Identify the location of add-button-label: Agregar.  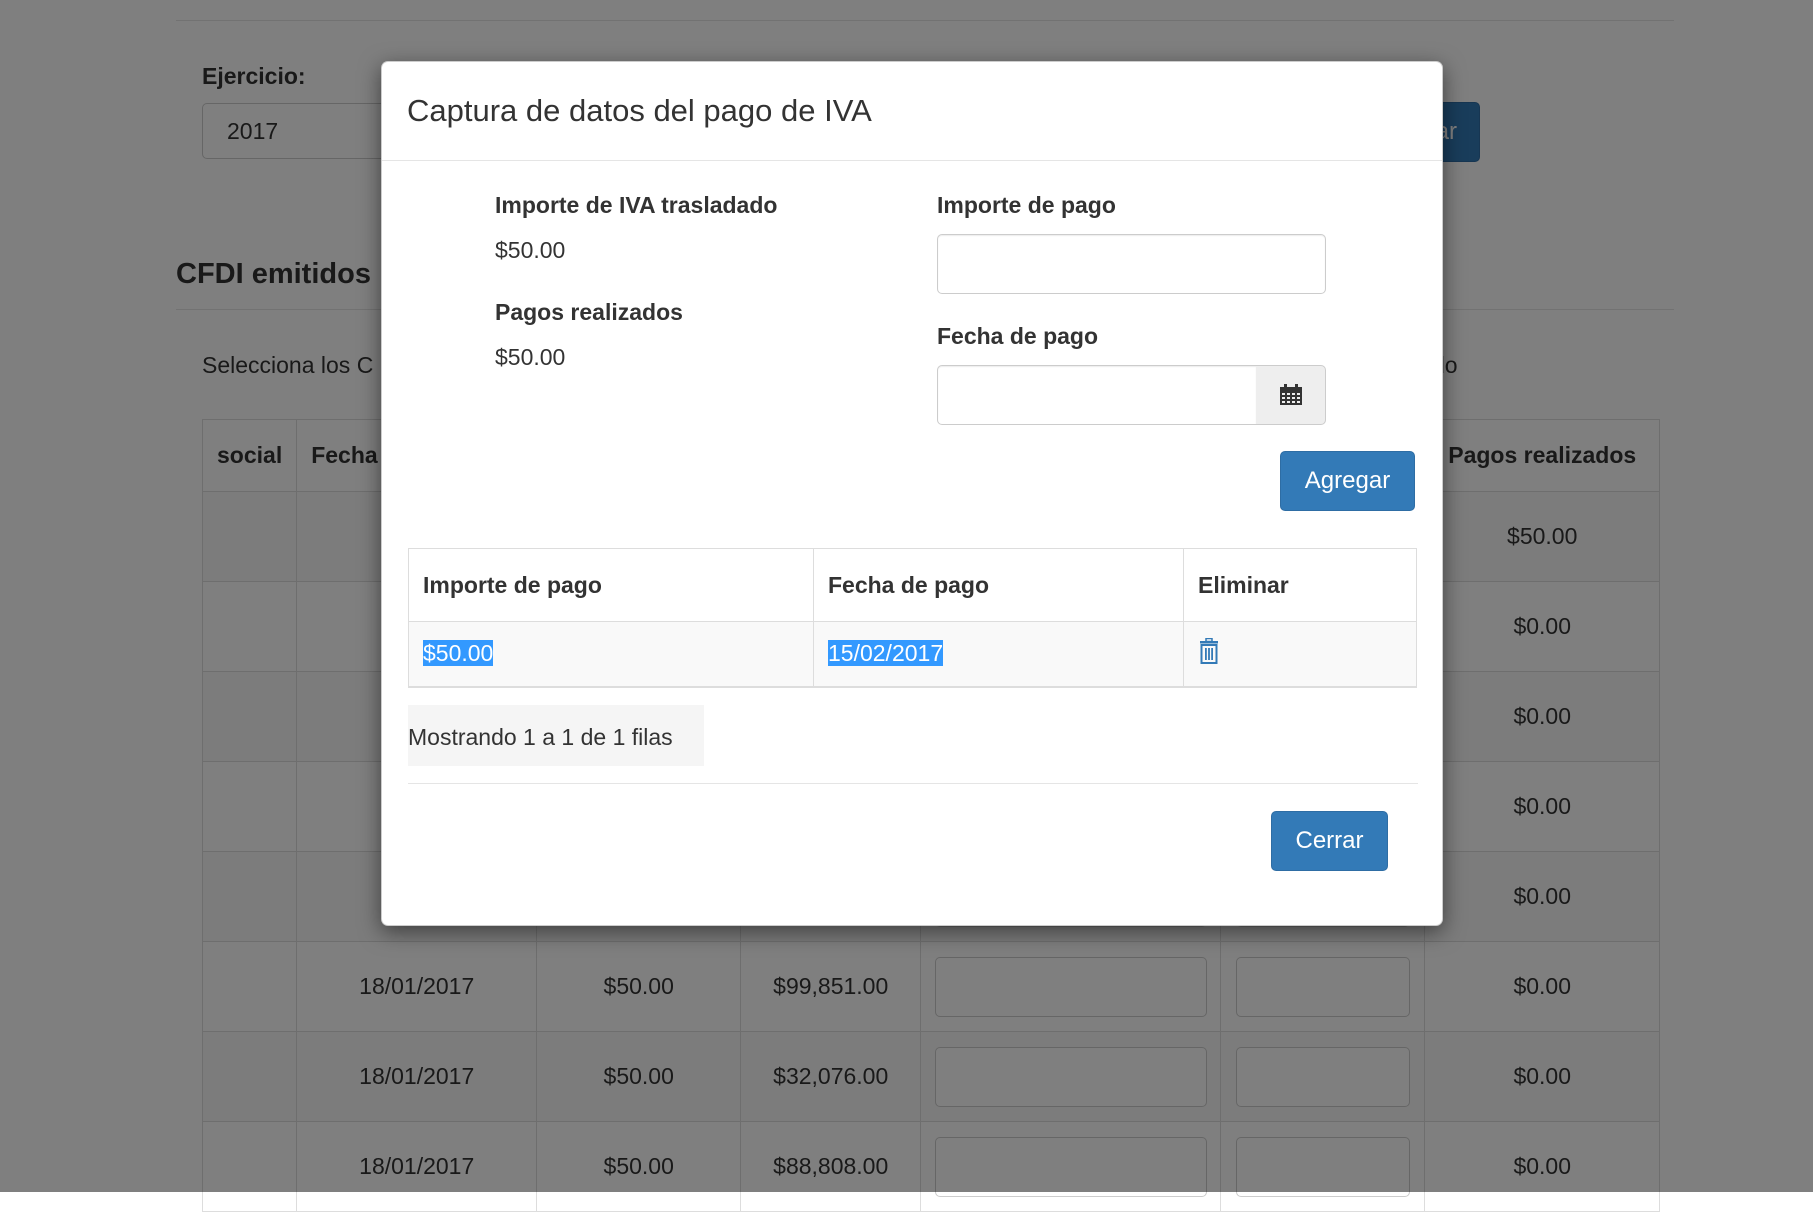
(1347, 480).